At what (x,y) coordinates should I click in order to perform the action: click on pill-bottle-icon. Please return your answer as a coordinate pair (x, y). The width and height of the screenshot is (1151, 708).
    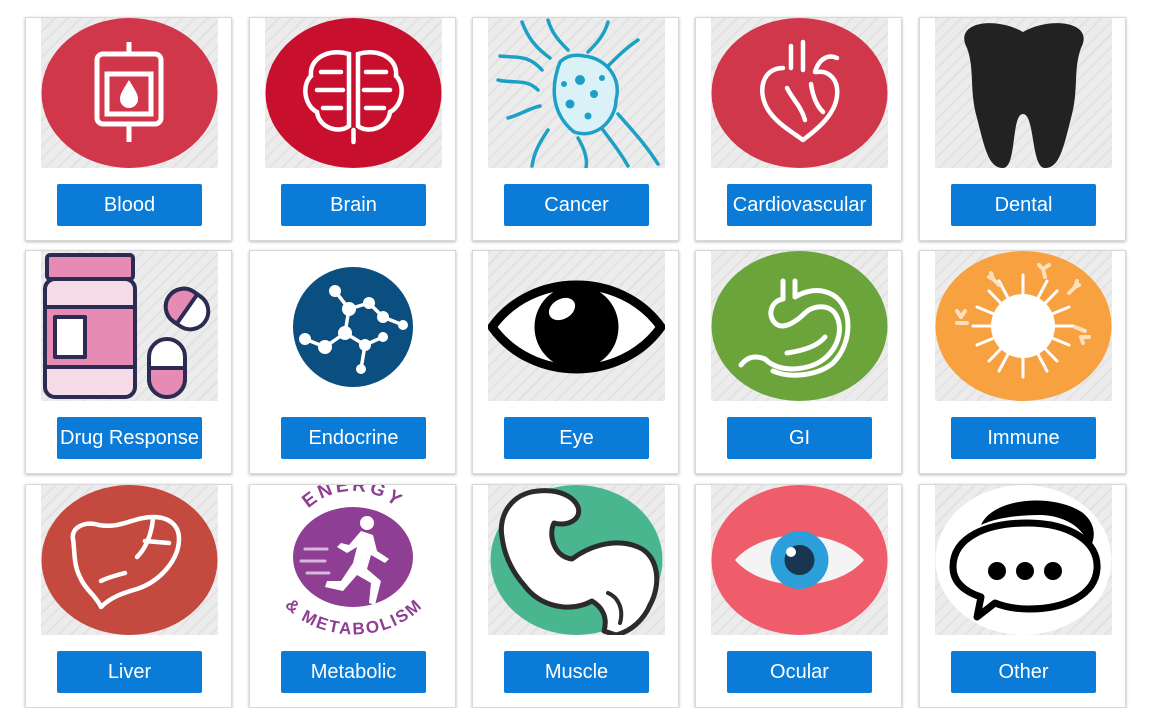
    Looking at the image, I should click on (129, 326).